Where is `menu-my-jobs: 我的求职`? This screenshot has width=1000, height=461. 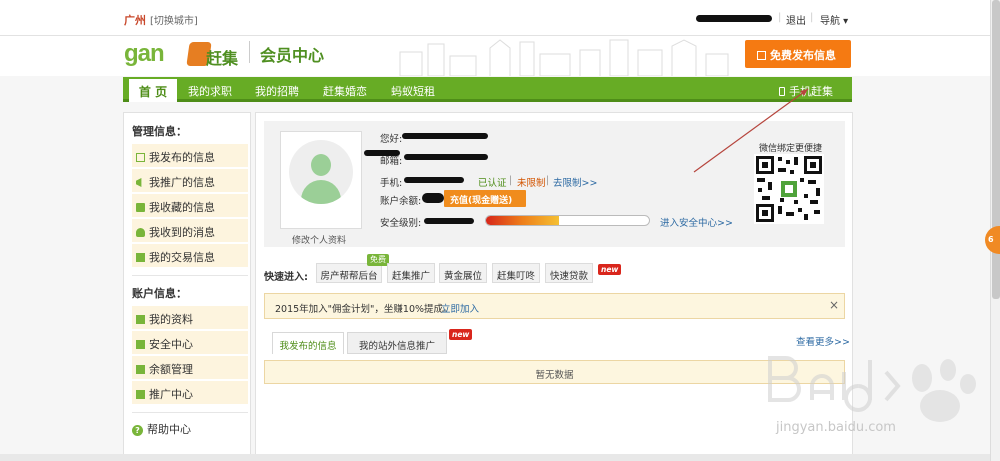 menu-my-jobs: 我的求职 is located at coordinates (210, 91).